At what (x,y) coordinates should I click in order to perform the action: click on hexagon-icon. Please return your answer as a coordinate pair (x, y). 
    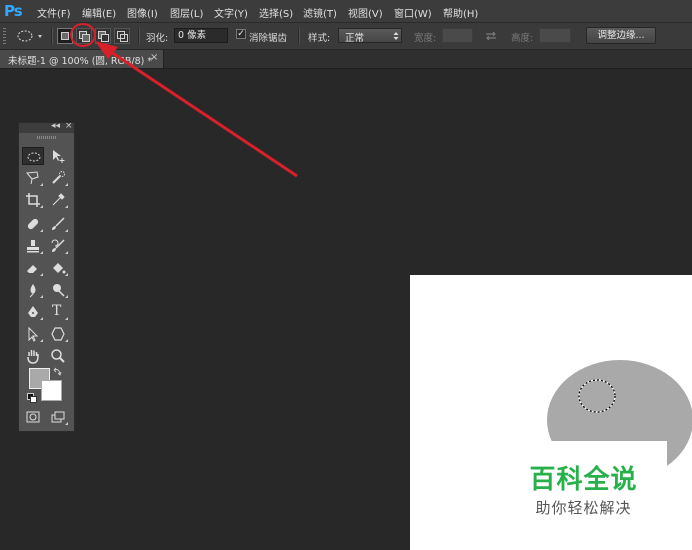
    Looking at the image, I should click on (58, 334).